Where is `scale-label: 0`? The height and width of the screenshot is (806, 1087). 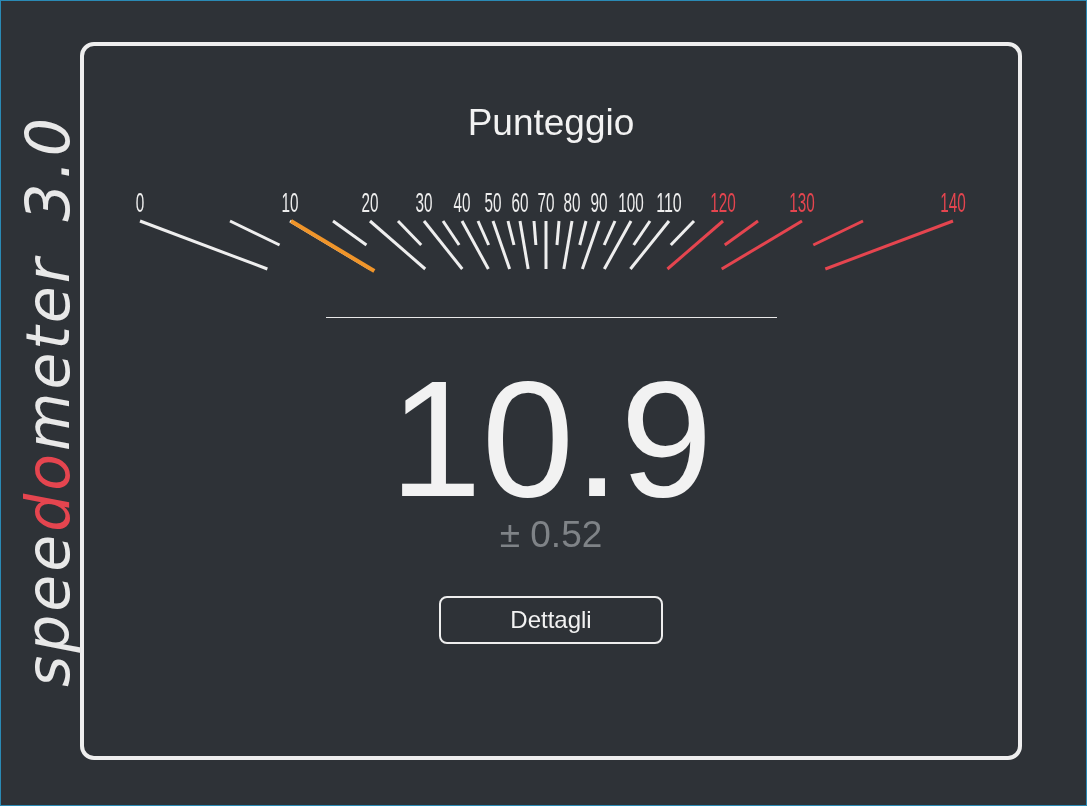 scale-label: 0 is located at coordinates (143, 203).